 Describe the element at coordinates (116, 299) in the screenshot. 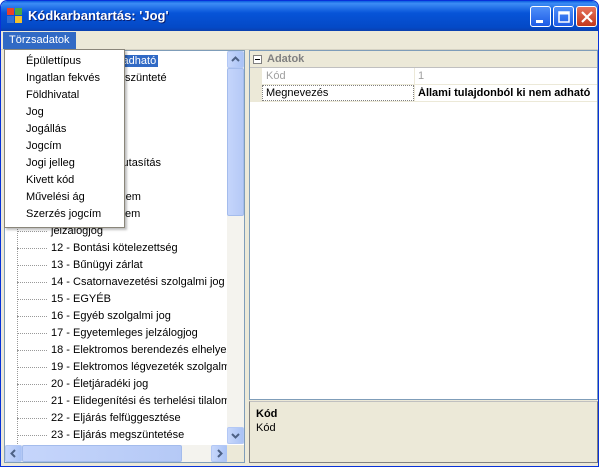

I see `tree-item: 15 - EGYÉB` at that location.